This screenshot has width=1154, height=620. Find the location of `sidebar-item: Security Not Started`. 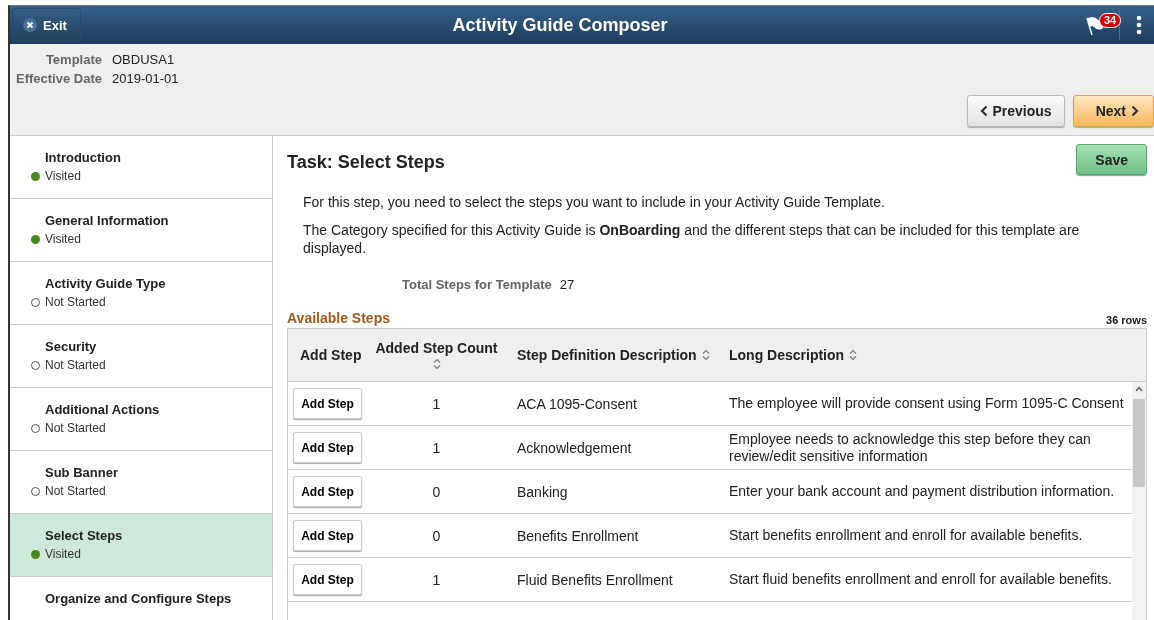

sidebar-item: Security Not Started is located at coordinates (141, 356).